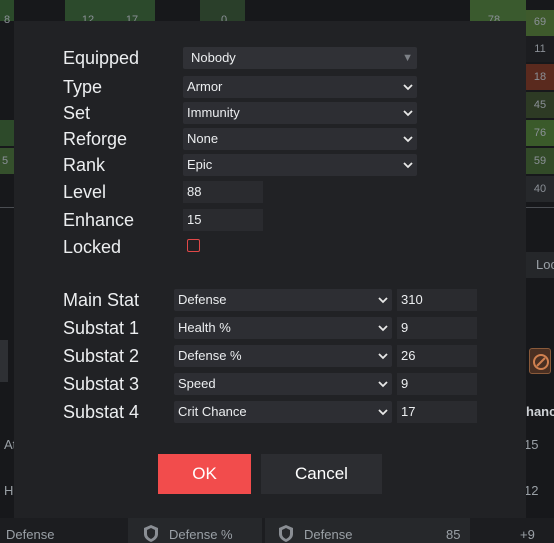  I want to click on type-label: Type, so click(83, 87).